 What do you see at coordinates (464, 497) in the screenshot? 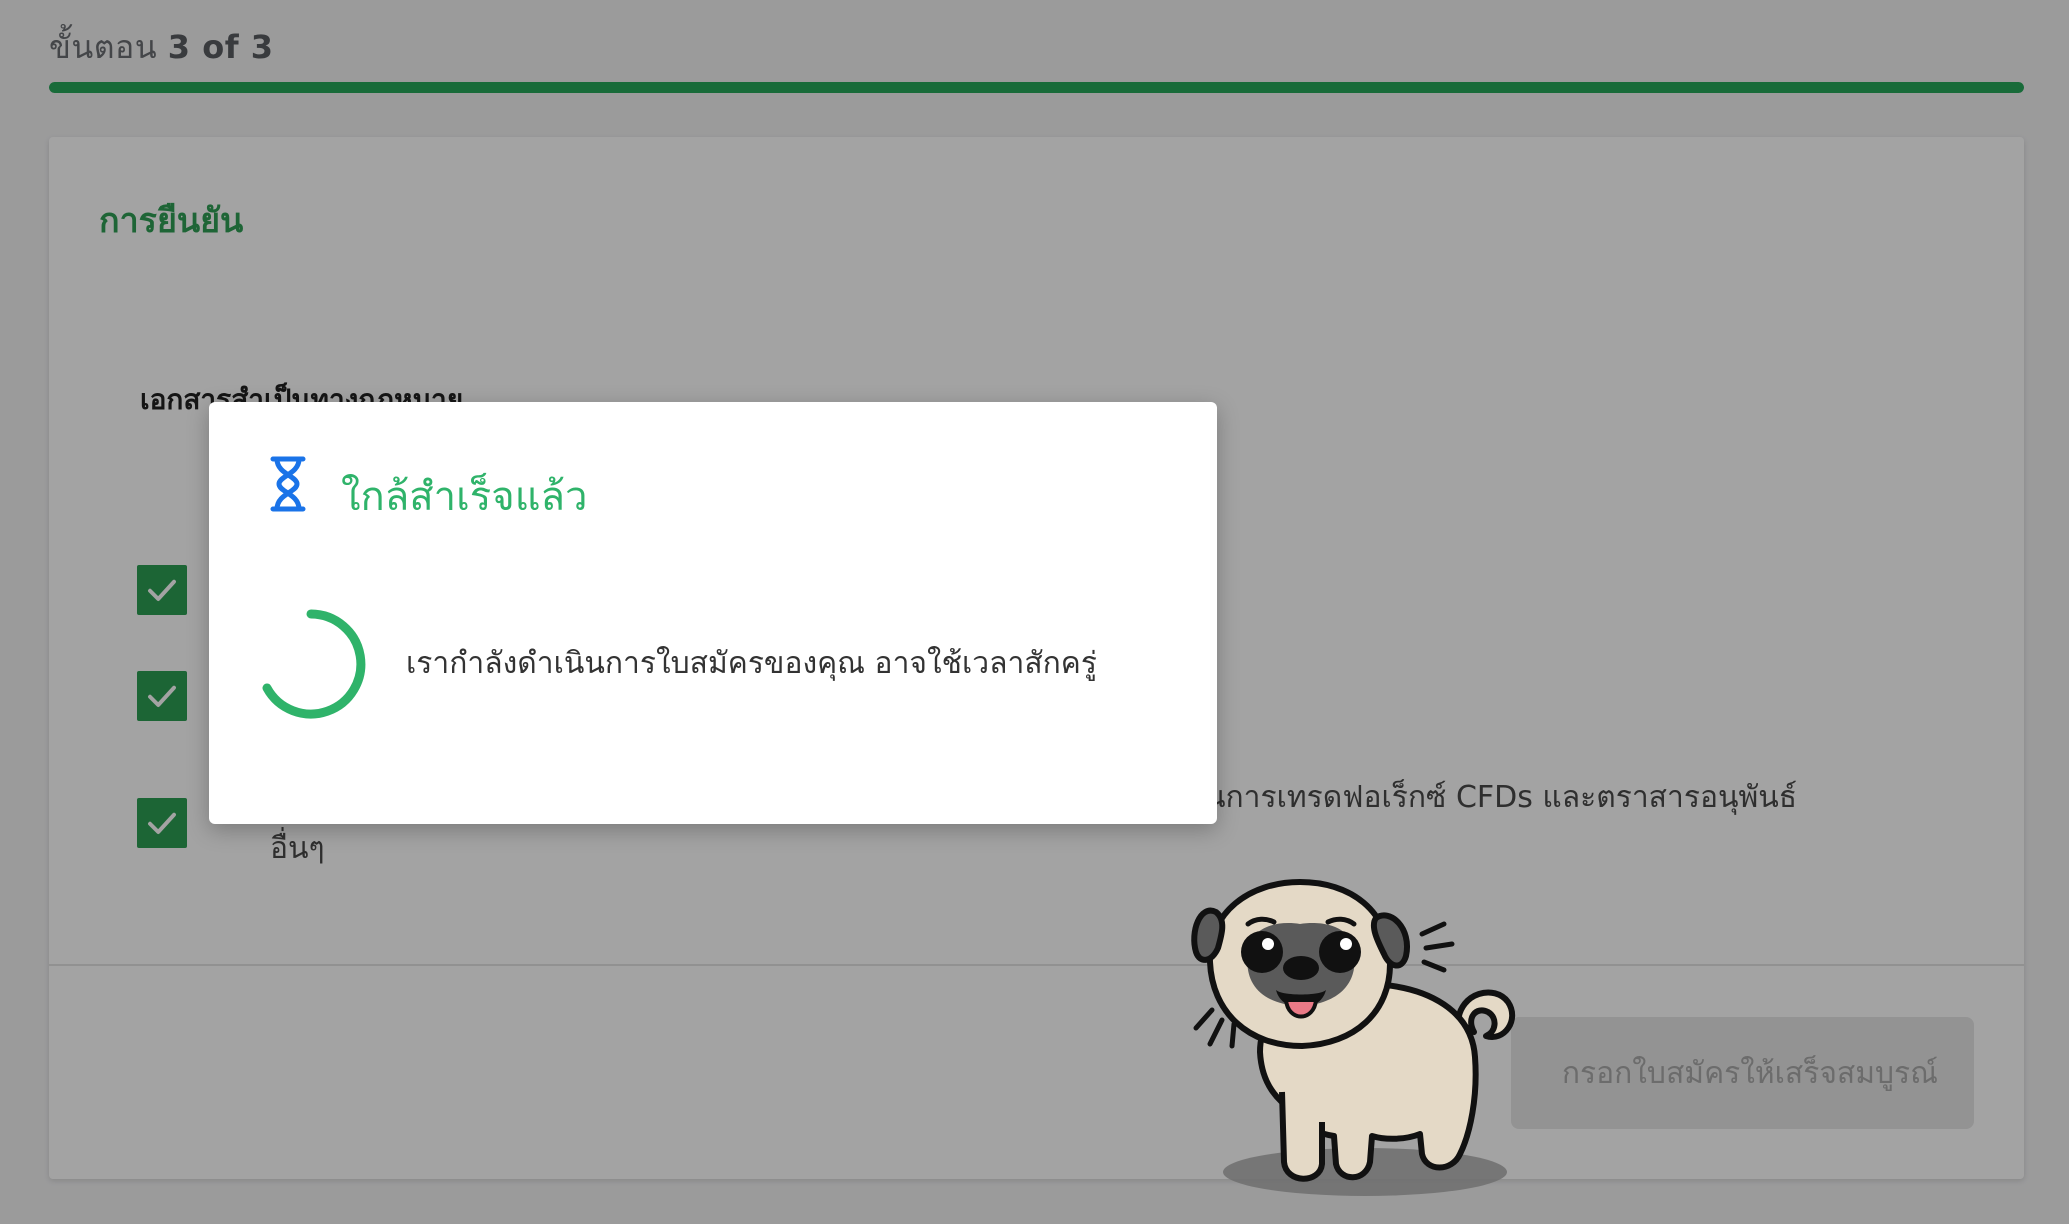
I see `dialog-title: ใกล้สำเร็จแล้ว` at bounding box center [464, 497].